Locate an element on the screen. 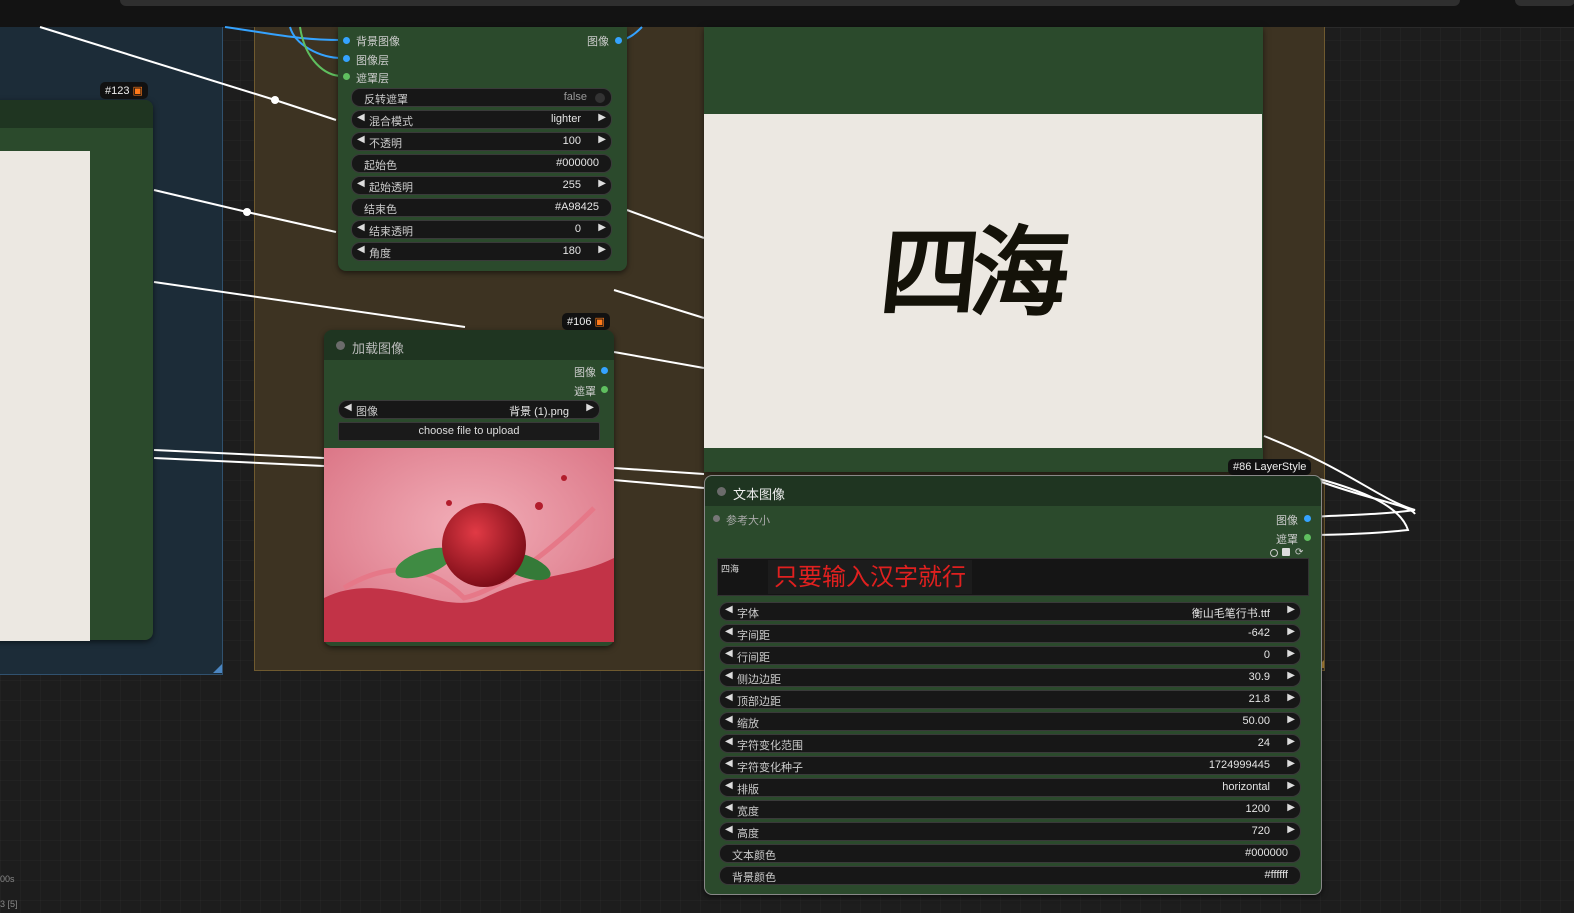 Image resolution: width=1574 pixels, height=913 pixels. letter-spacing-widget: ◀ 字间距 -642 ▶ is located at coordinates (1010, 633).